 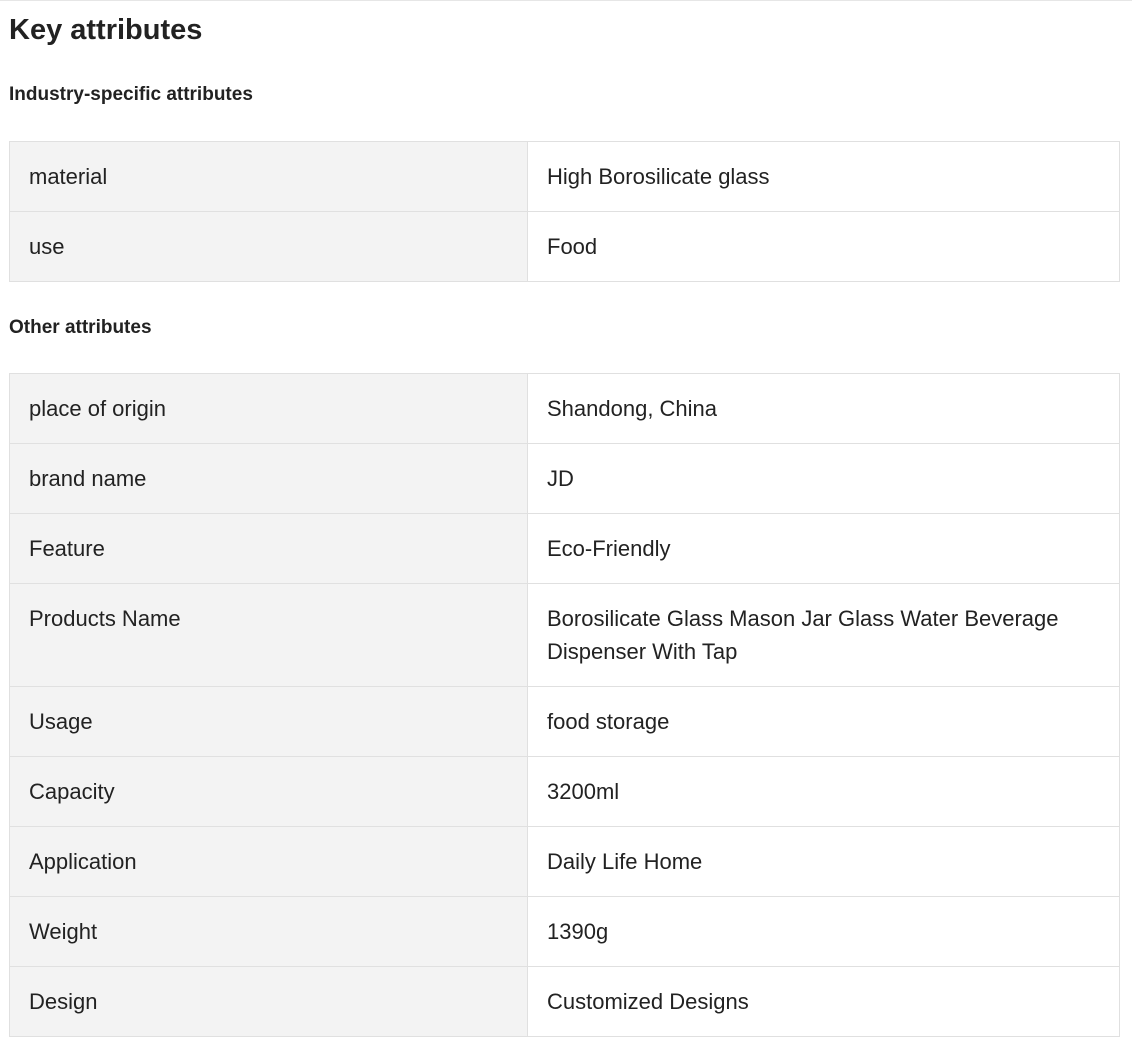 I want to click on attribute-key-capacity: Capacity, so click(x=268, y=791).